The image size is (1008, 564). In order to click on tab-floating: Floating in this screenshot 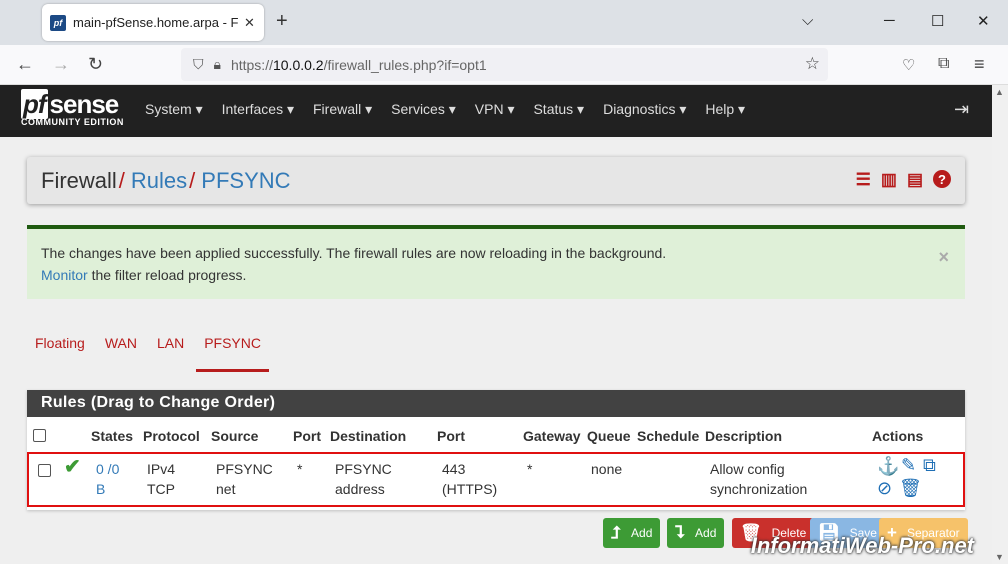, I will do `click(60, 353)`.